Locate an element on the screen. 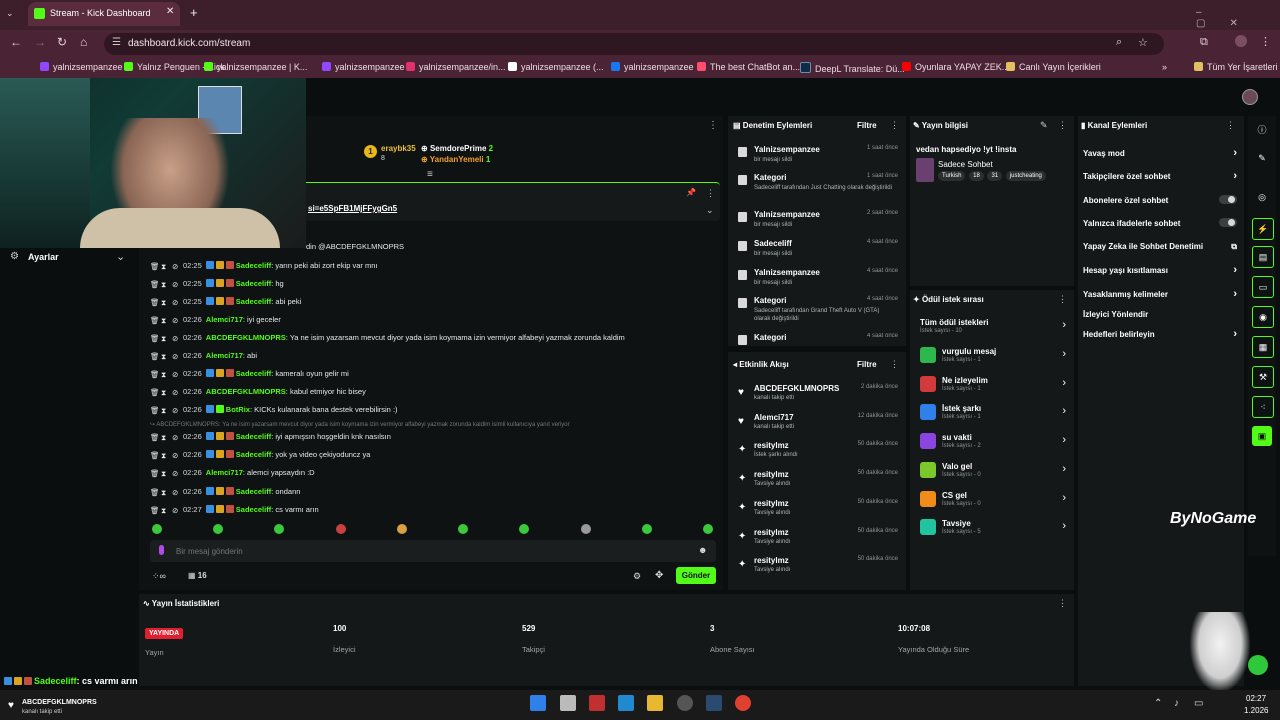 This screenshot has height=720, width=1280. channel-action-emote-only: Yalnızca ifadelerle sohbet is located at coordinates (1162, 223).